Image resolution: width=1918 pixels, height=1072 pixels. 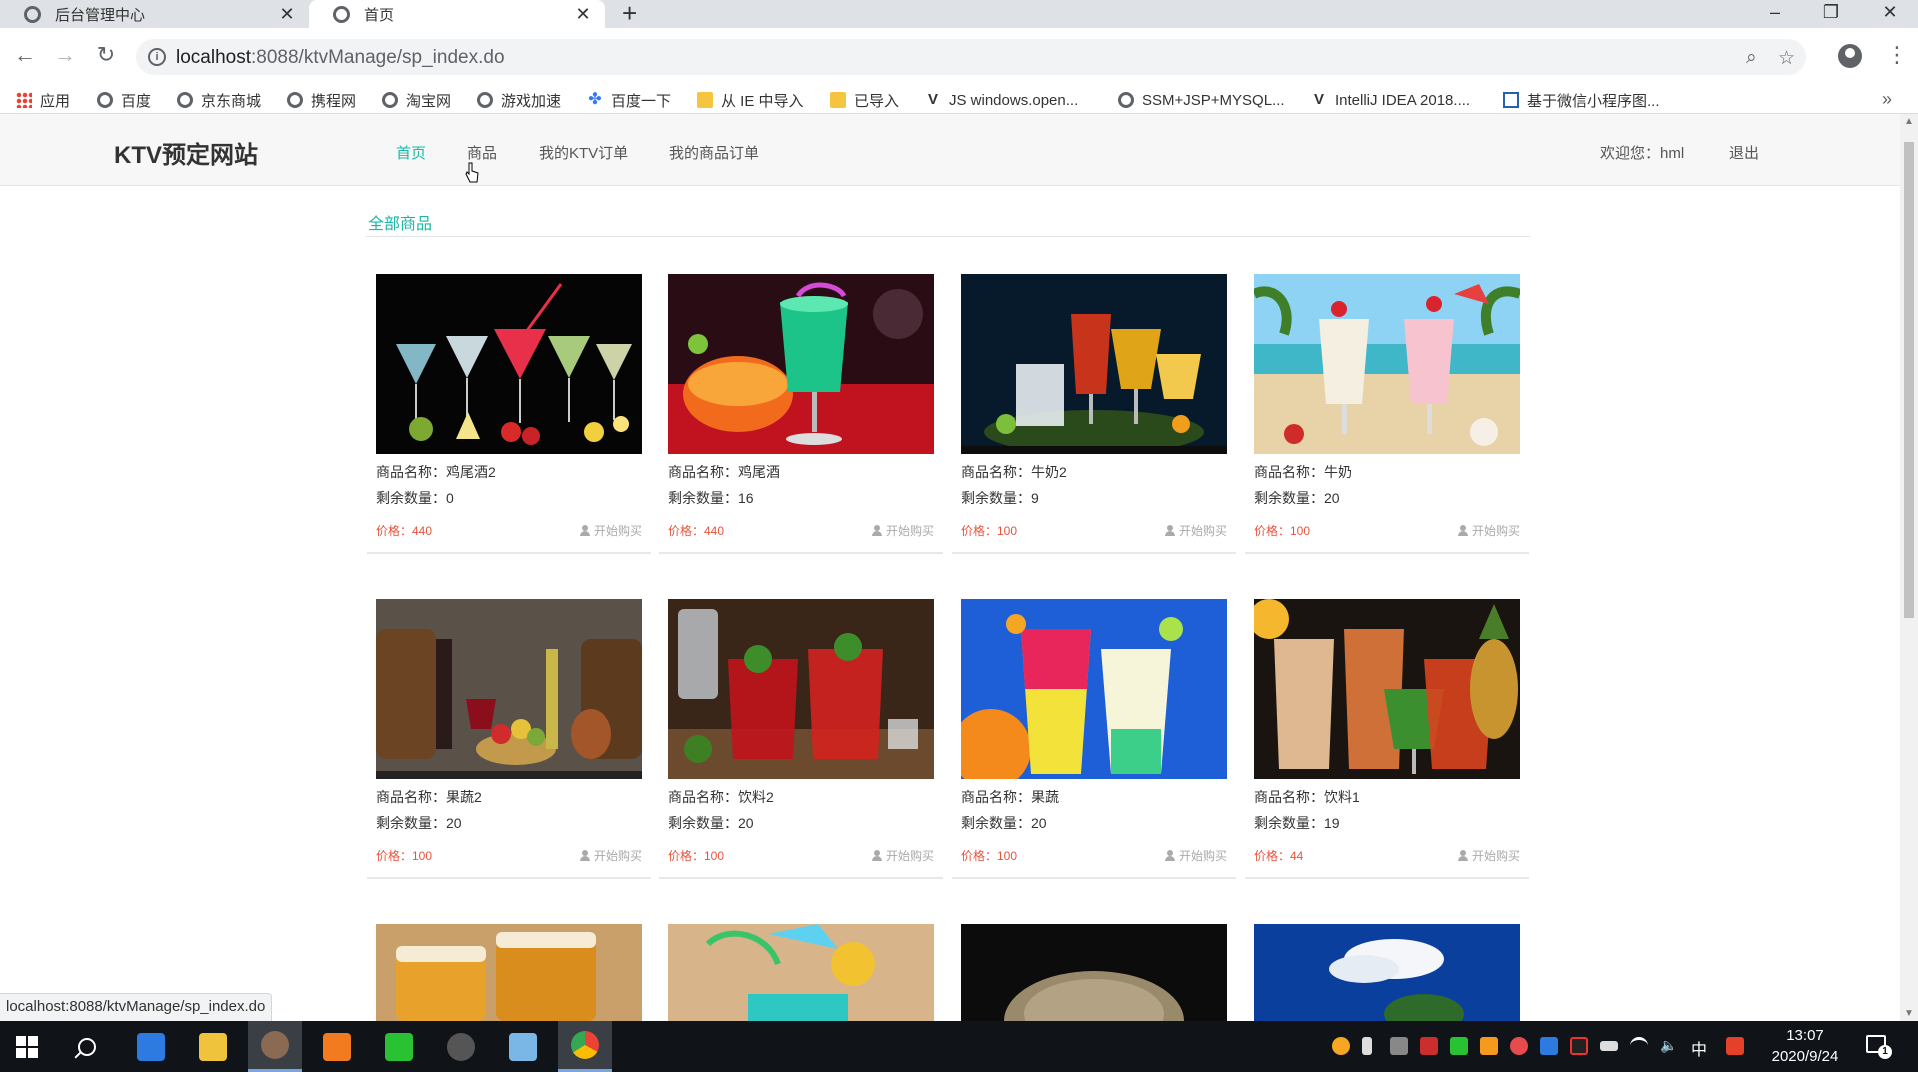 I want to click on product-card: 商品名称：牛奶 剩余数量：20 价格：100 开始购买, so click(x=1387, y=414).